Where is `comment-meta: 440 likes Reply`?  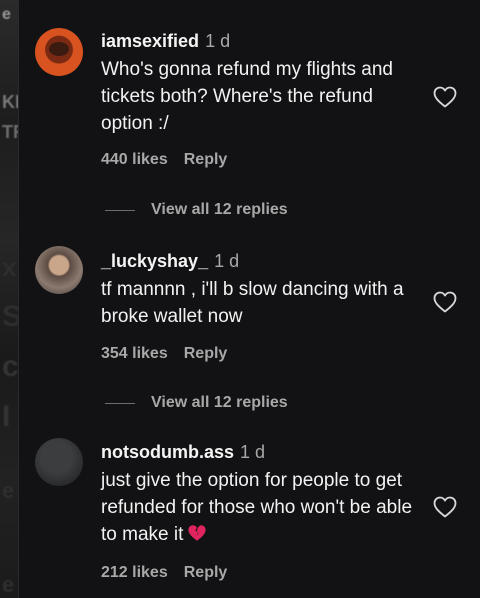 comment-meta: 440 likes Reply is located at coordinates (164, 160).